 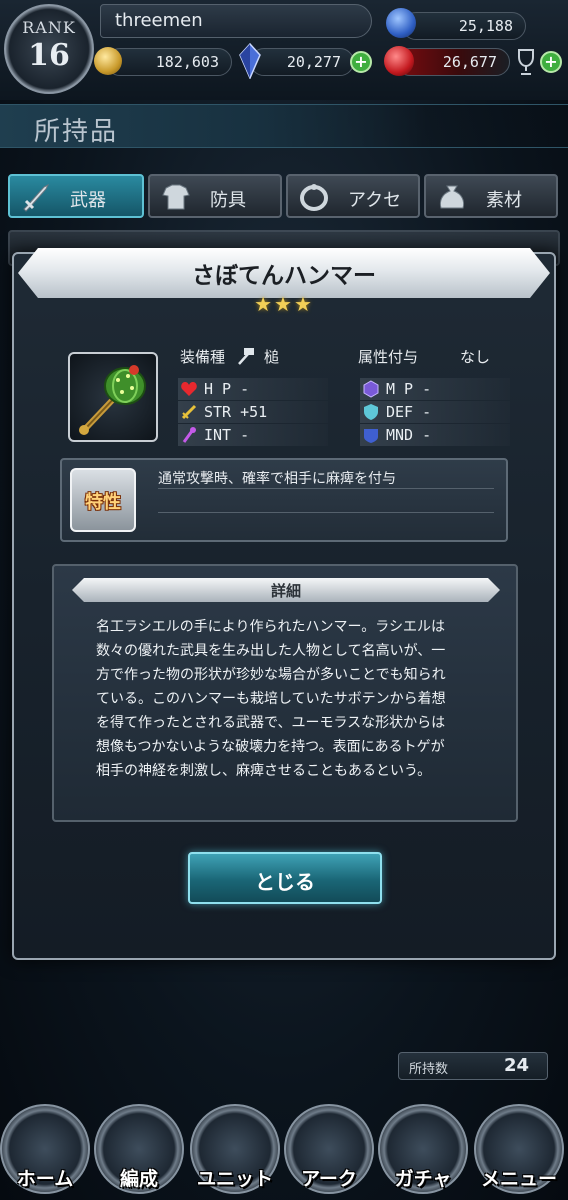 I want to click on detail-line: 名工ラシエルの手により作られたハンマー。ラシエルは, so click(x=271, y=627).